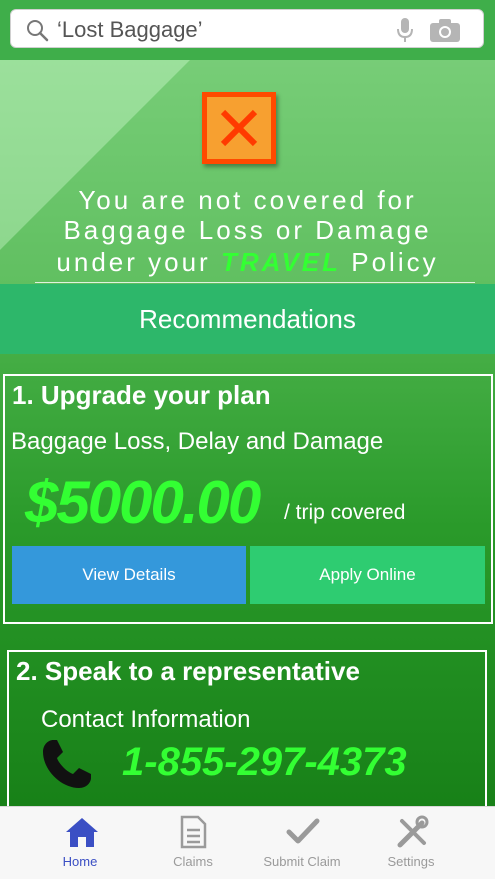  I want to click on home-icon, so click(82, 832).